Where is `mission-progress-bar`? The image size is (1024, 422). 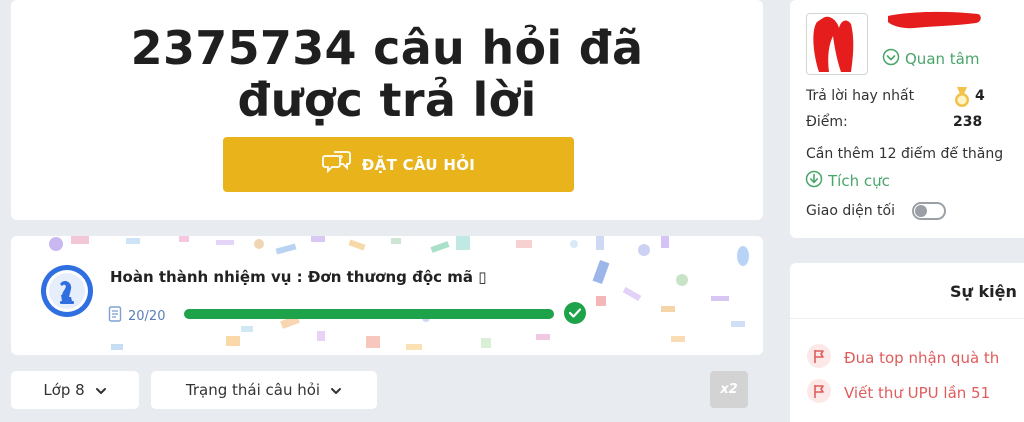 mission-progress-bar is located at coordinates (369, 314).